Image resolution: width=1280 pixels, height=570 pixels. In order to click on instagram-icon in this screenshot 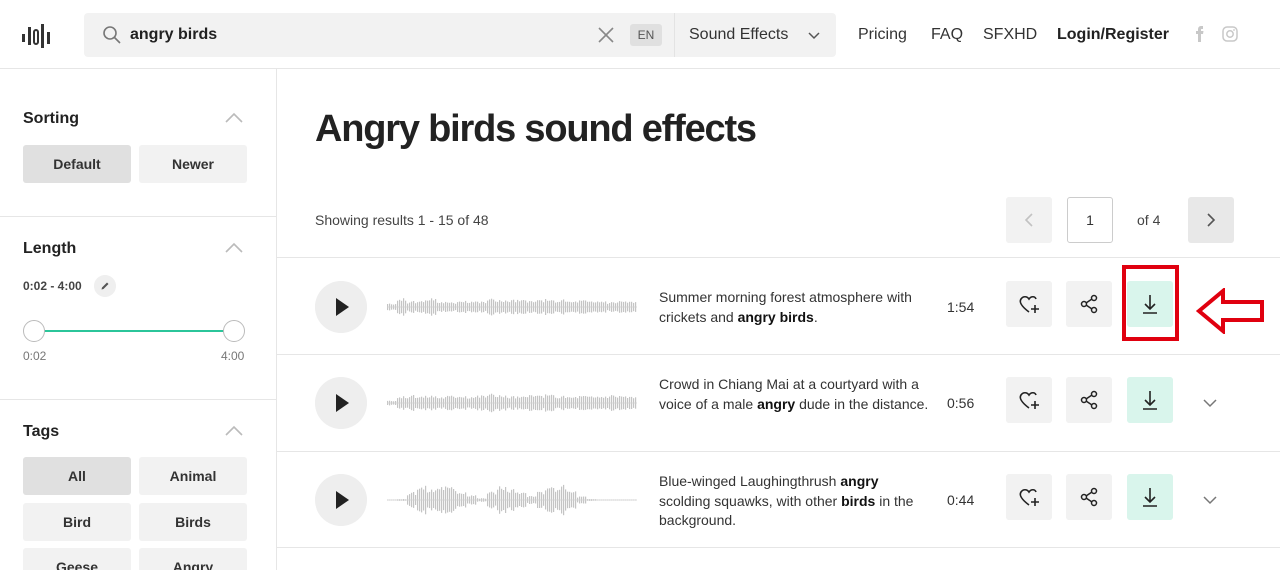, I will do `click(1230, 34)`.